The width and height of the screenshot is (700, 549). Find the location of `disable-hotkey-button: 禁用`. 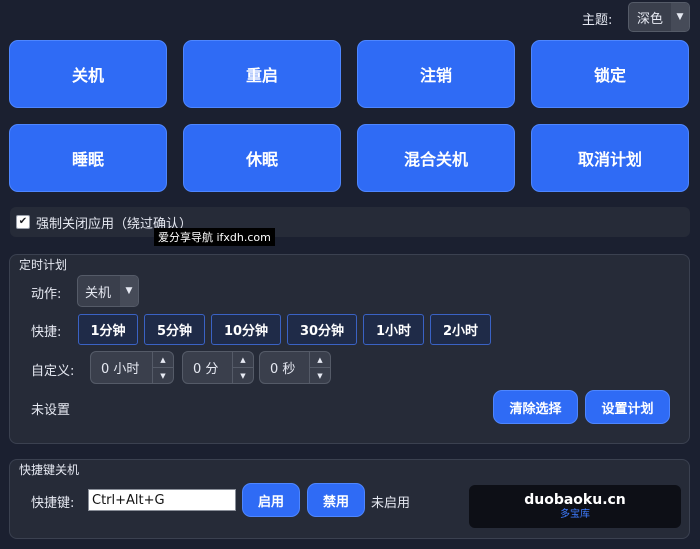

disable-hotkey-button: 禁用 is located at coordinates (336, 500).